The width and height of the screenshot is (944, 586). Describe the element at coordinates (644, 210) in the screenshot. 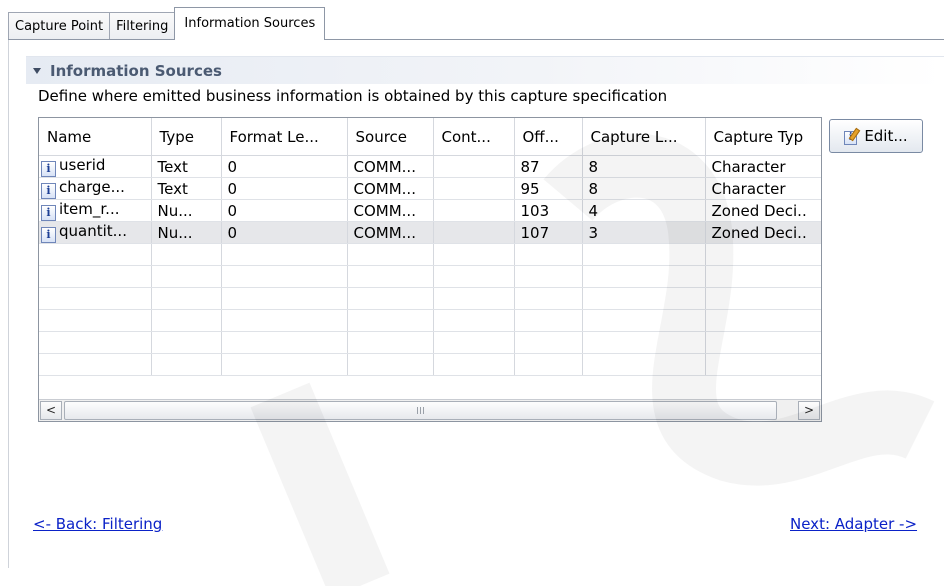

I see `cell-capture-length: 4` at that location.